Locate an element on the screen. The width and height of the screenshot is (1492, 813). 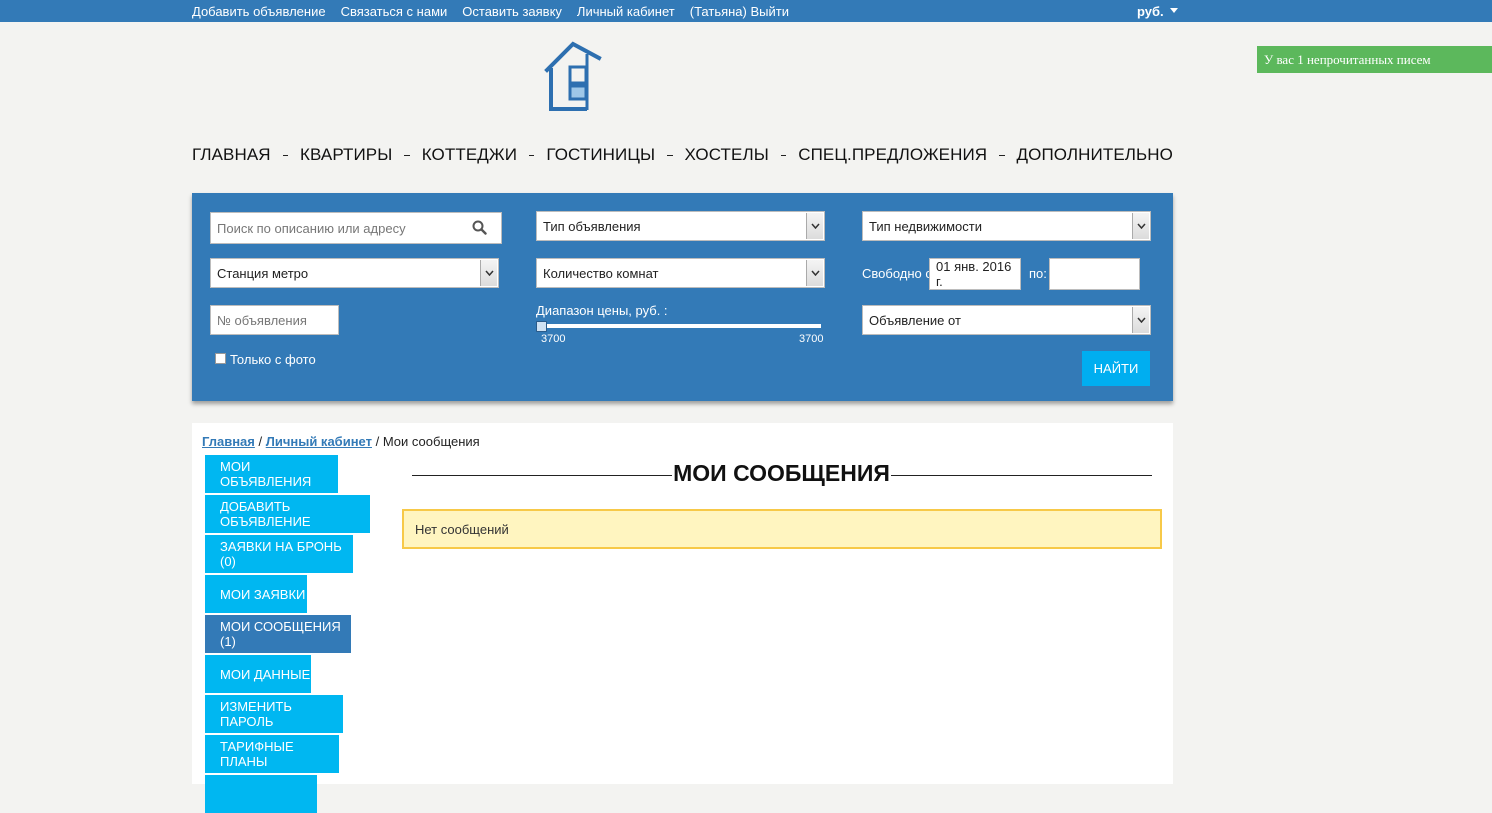
side-item-add-listing: ДОБАВИТЬ ОБЪЯВЛЕНИЕ is located at coordinates (287, 514).